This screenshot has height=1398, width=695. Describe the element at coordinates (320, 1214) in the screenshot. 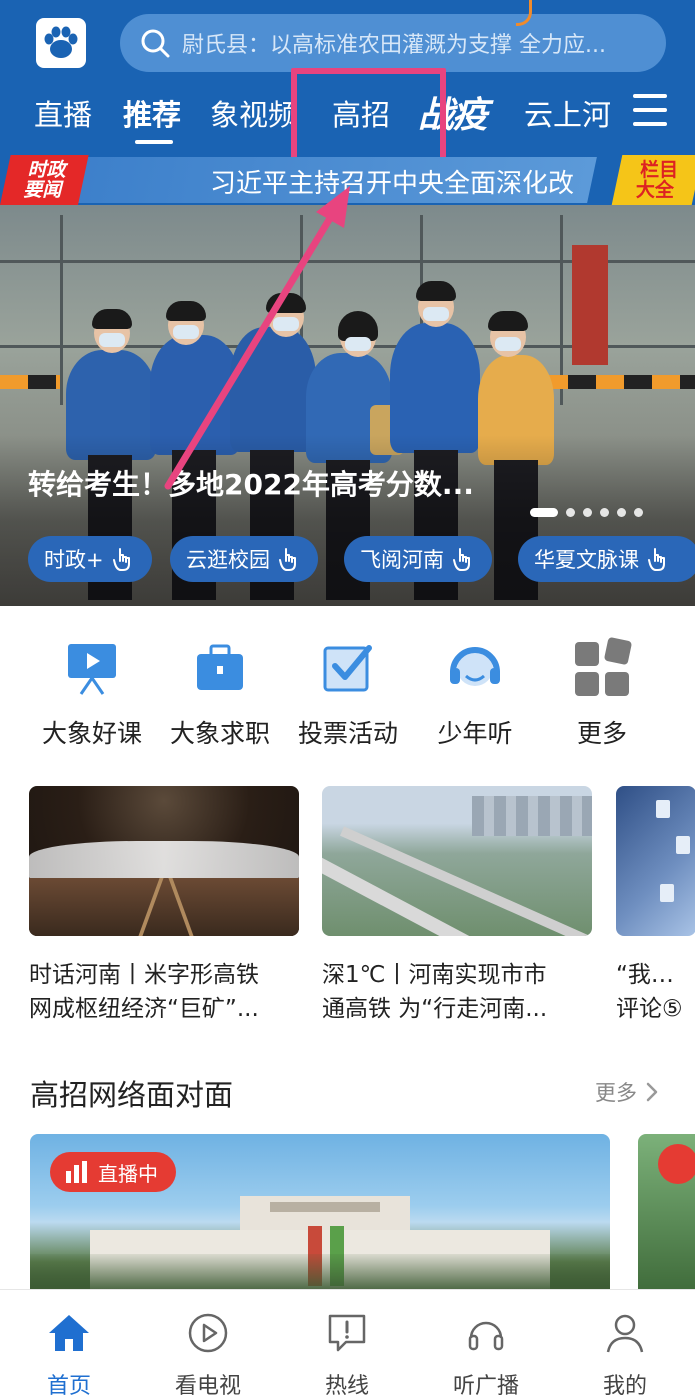

I see `live-stream-card: 直播中` at that location.